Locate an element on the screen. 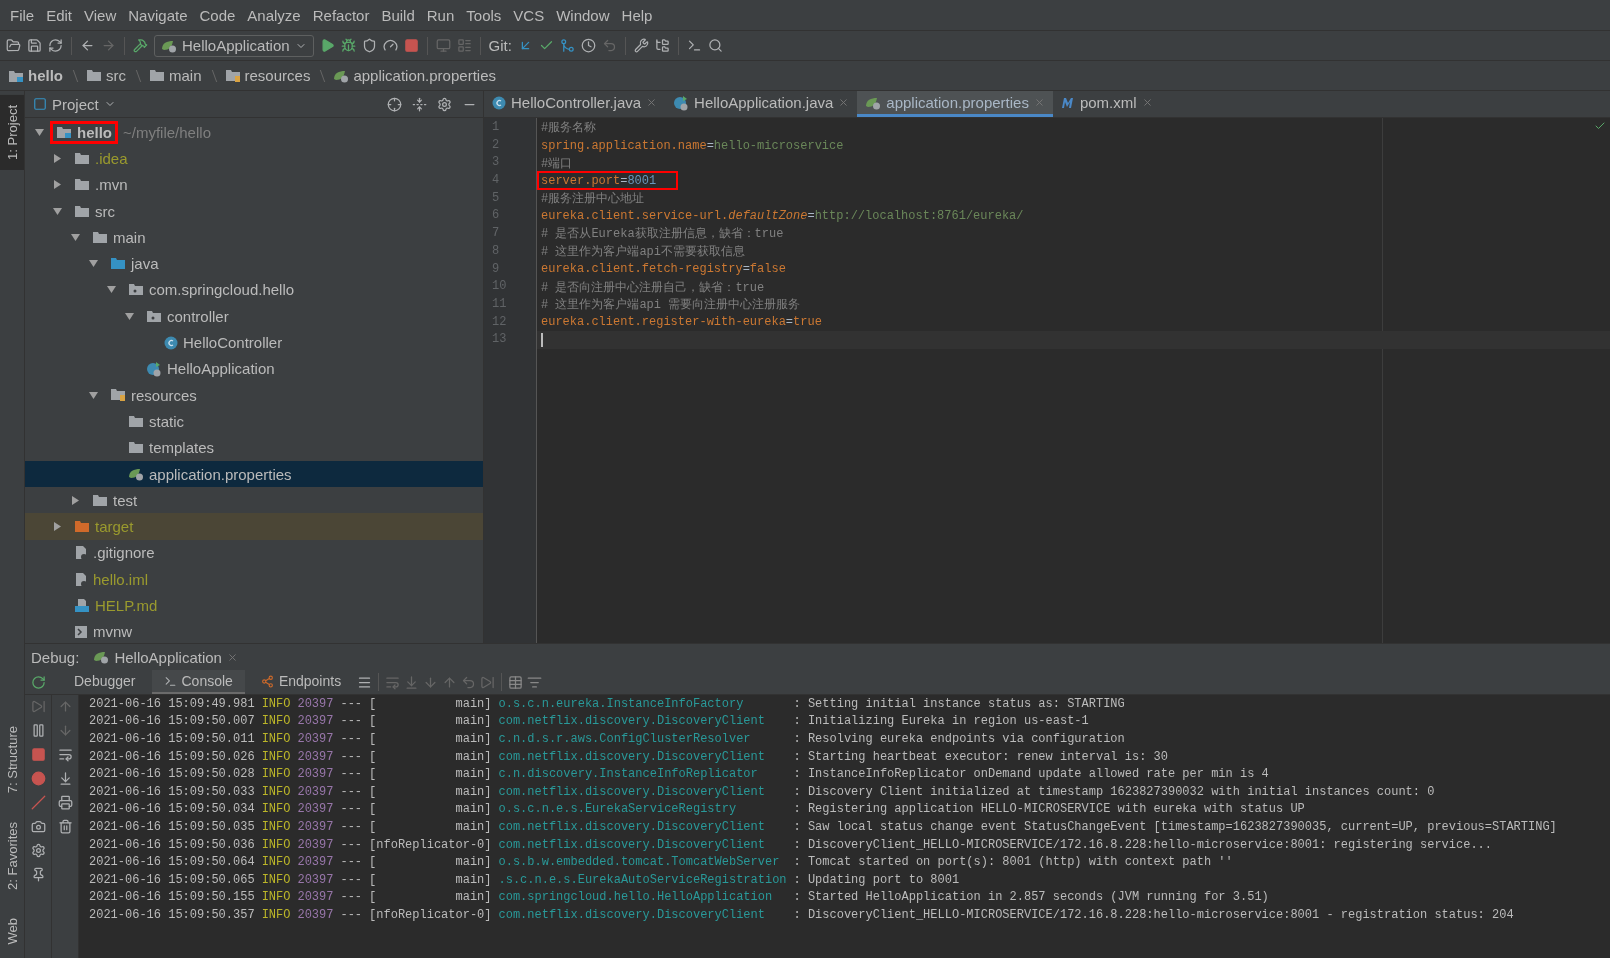 The image size is (1610, 958). tree-row: test is located at coordinates (254, 500).